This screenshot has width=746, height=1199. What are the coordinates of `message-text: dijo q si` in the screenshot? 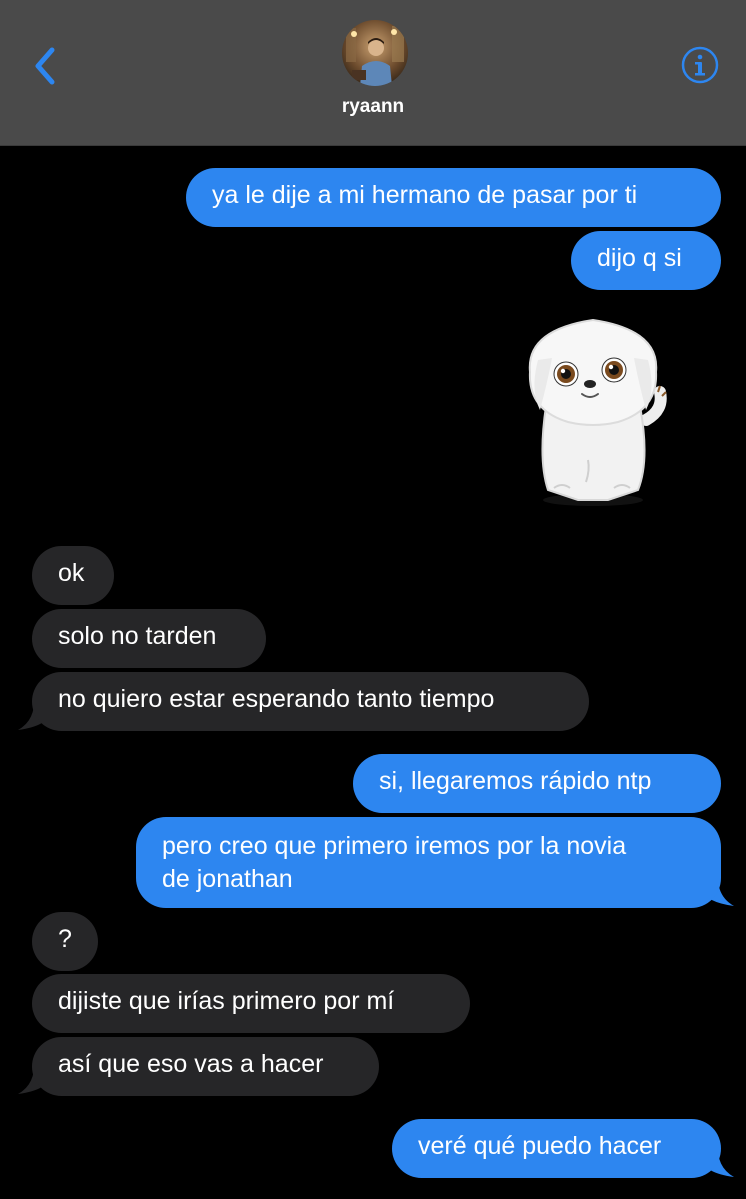 It's located at (639, 258).